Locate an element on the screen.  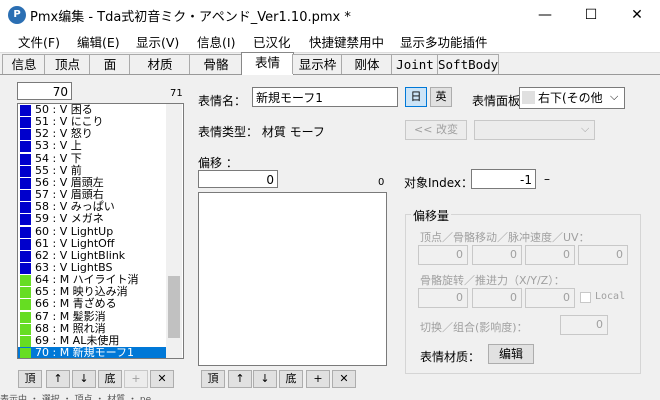
morph-count: 71 is located at coordinates (176, 93).